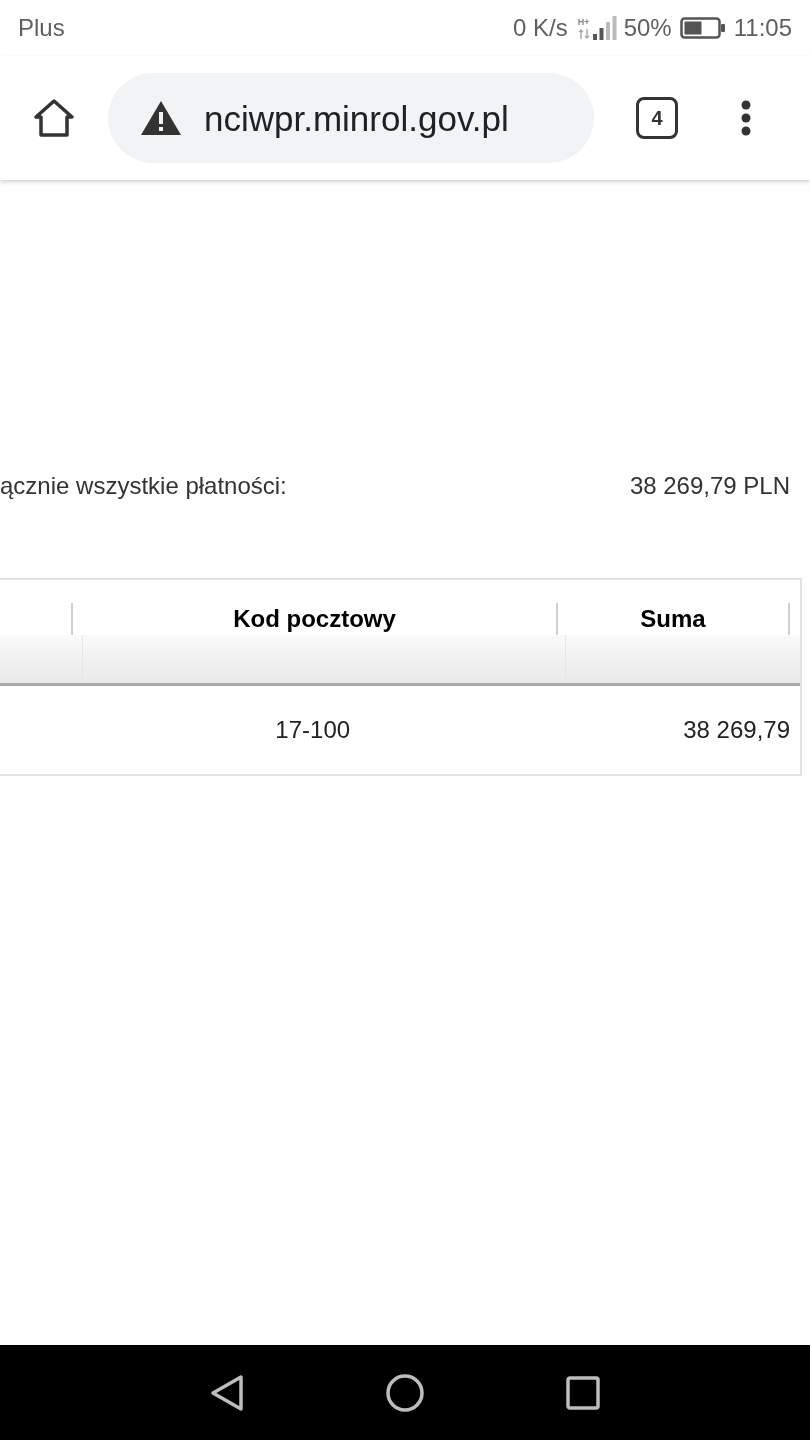 The height and width of the screenshot is (1440, 810). Describe the element at coordinates (227, 1392) in the screenshot. I see `back-icon` at that location.